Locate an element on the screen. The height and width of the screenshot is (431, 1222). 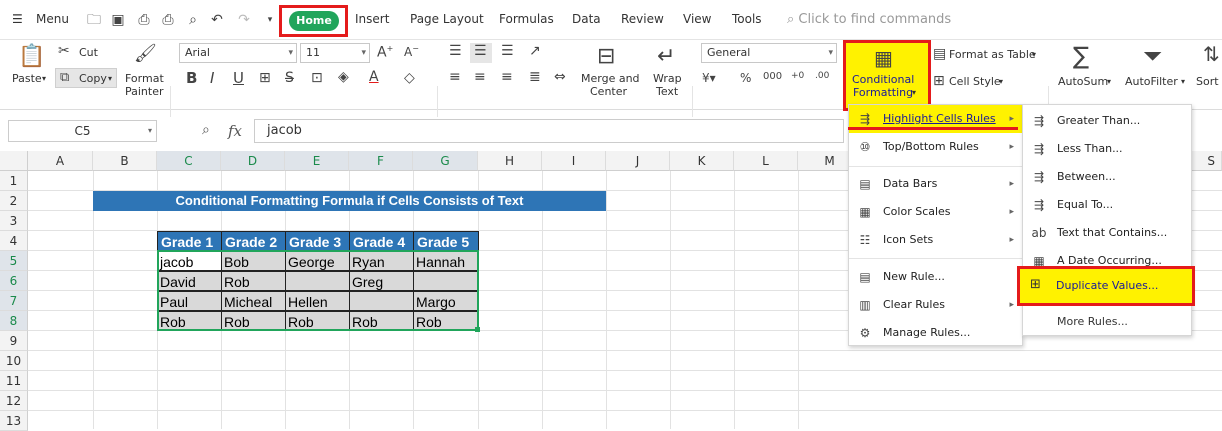
row-header: 5 is located at coordinates (14, 261).